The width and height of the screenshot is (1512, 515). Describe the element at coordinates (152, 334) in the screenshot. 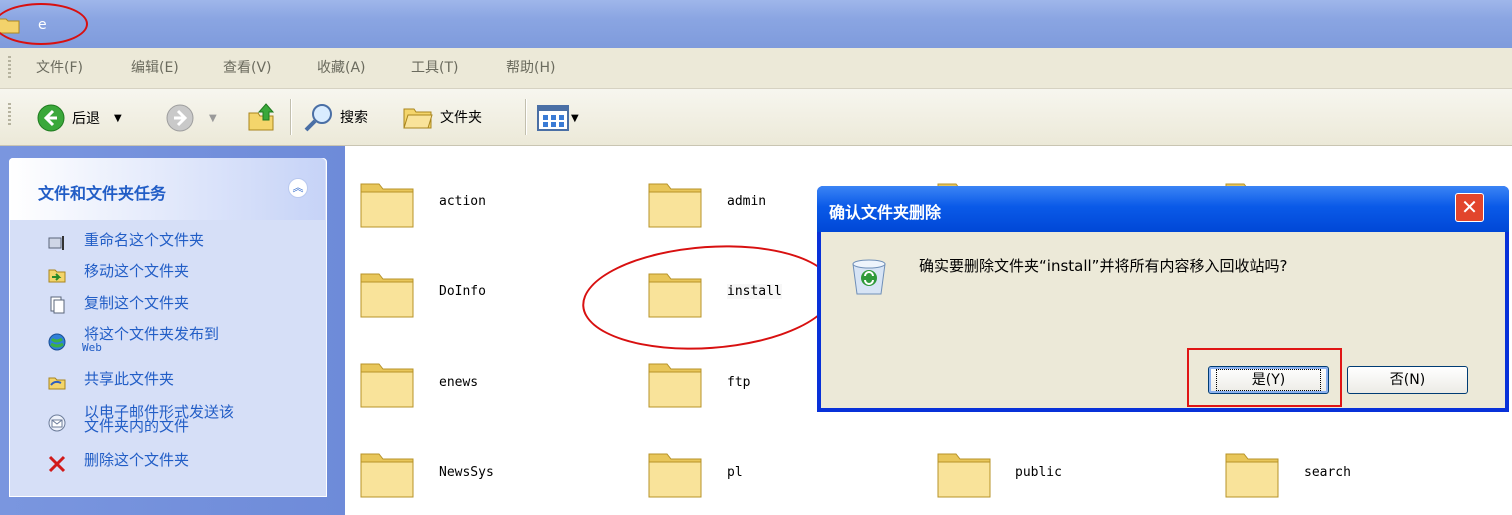

I see `task-publish-label: 将这个文件夹发布到` at that location.